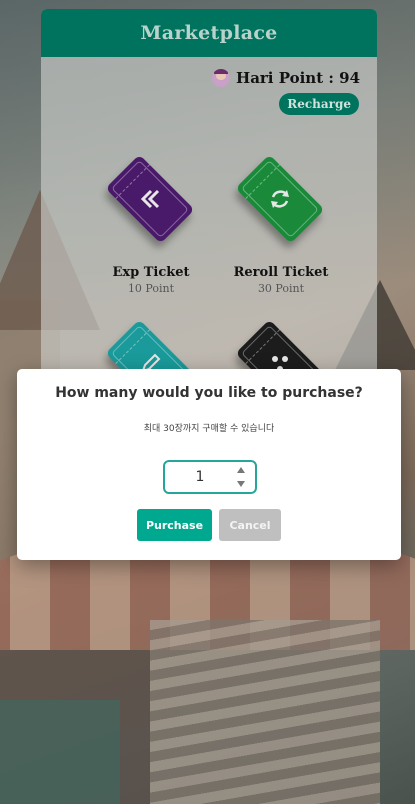 The height and width of the screenshot is (804, 415). I want to click on avatar, so click(221, 78).